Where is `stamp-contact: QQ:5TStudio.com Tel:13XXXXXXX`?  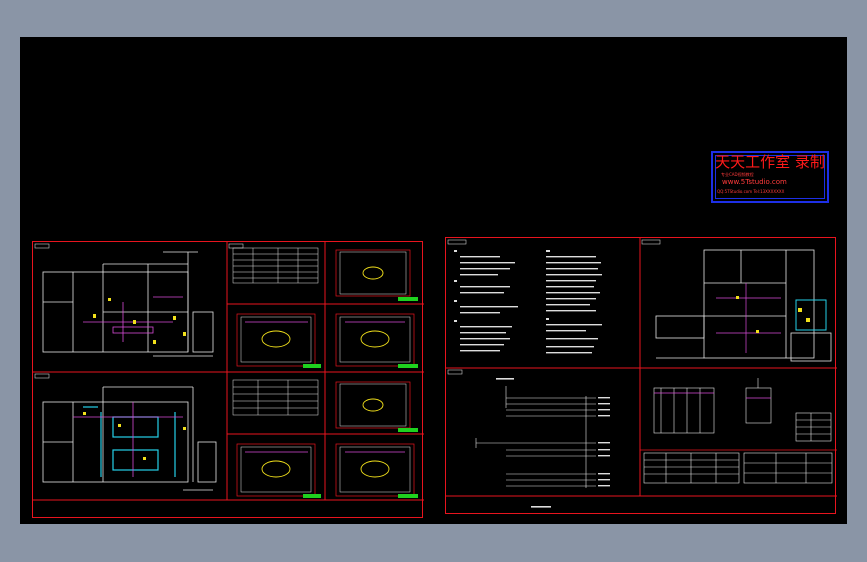
stamp-contact: QQ:5TStudio.com Tel:13XXXXXXX is located at coordinates (751, 191).